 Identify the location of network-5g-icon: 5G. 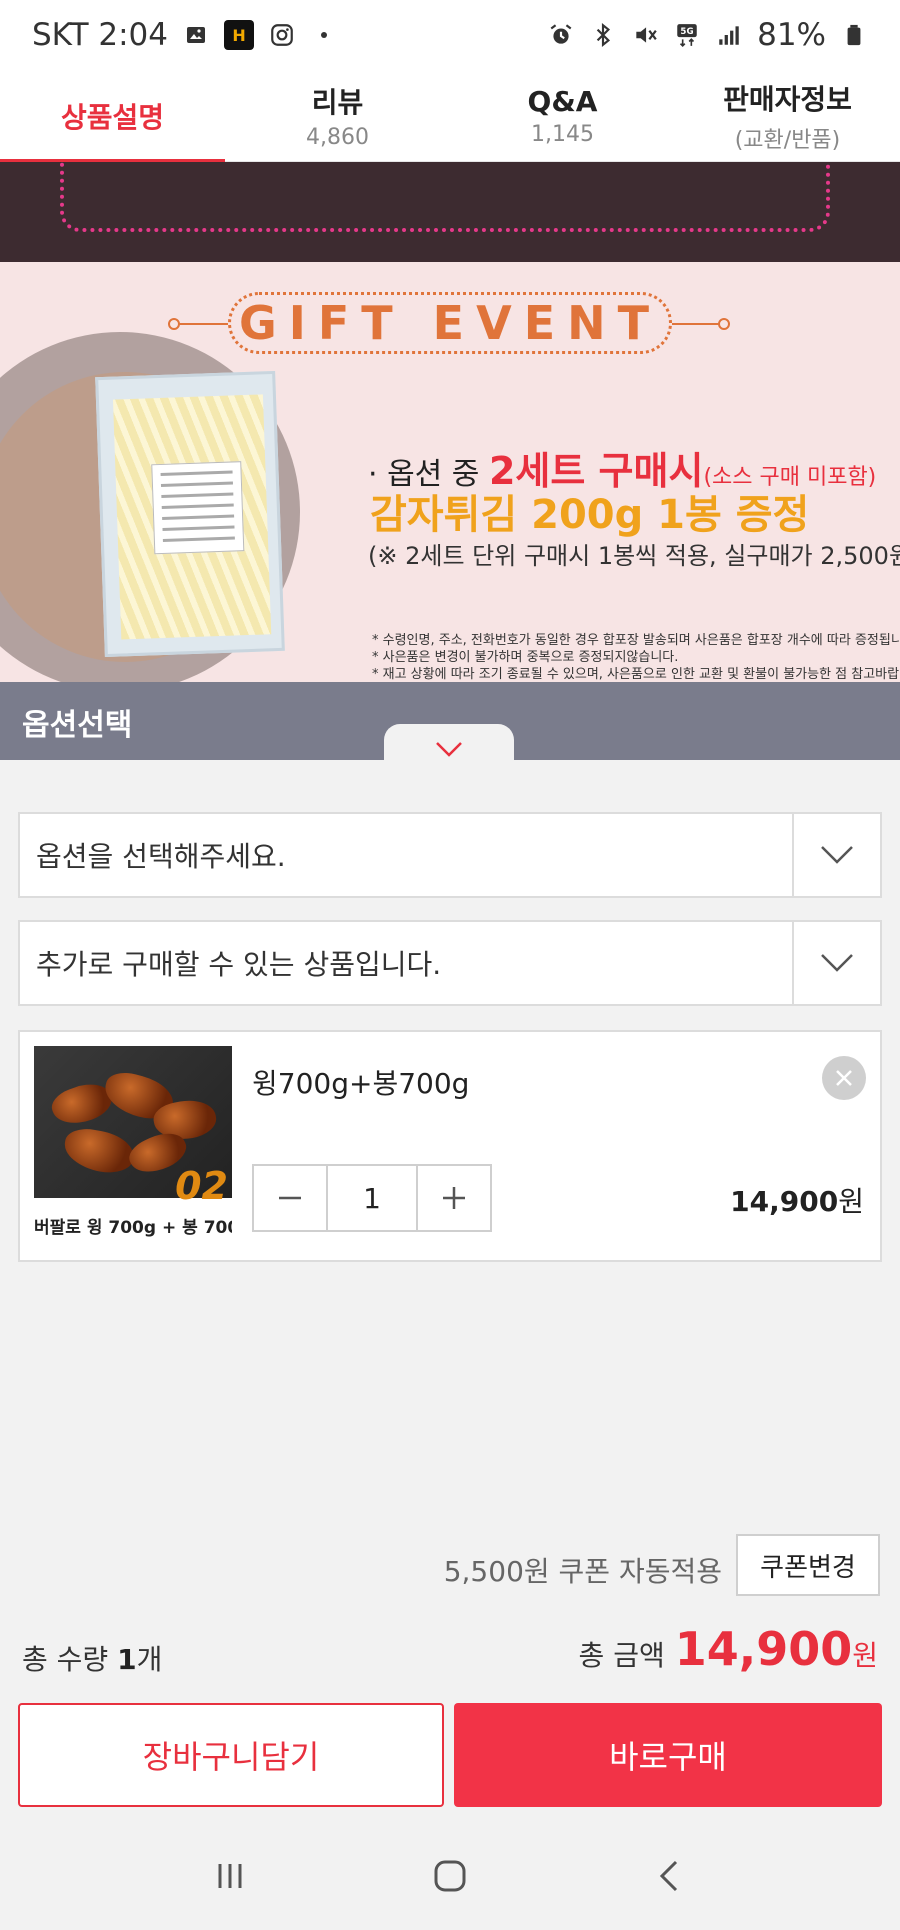
(687, 35).